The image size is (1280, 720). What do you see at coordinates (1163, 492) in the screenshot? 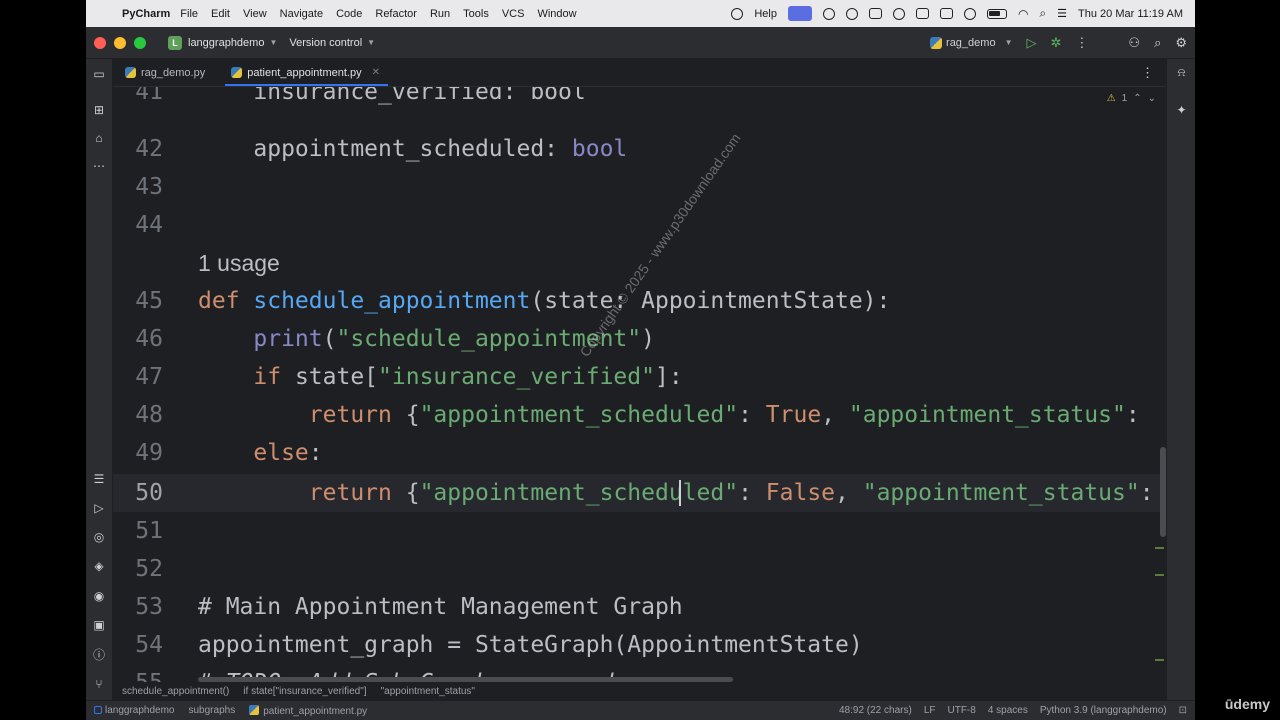
I see `vertical-scrollbar` at bounding box center [1163, 492].